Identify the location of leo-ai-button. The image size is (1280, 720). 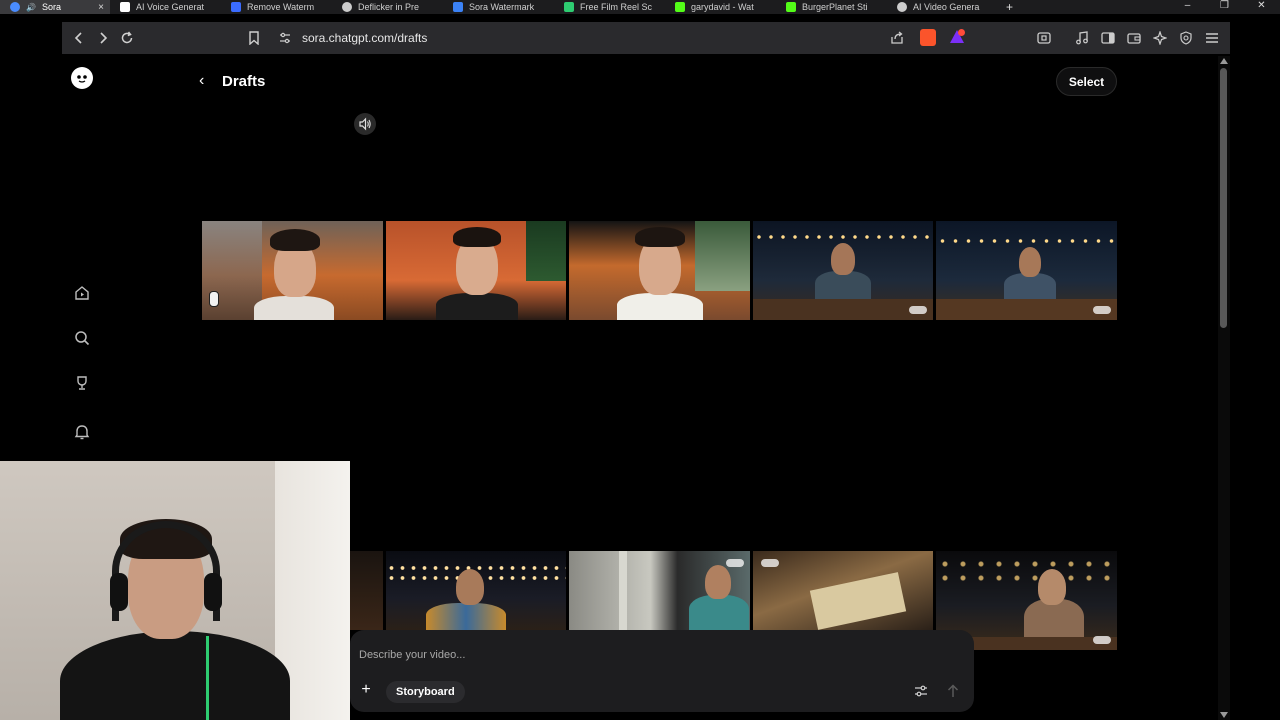
(1160, 38).